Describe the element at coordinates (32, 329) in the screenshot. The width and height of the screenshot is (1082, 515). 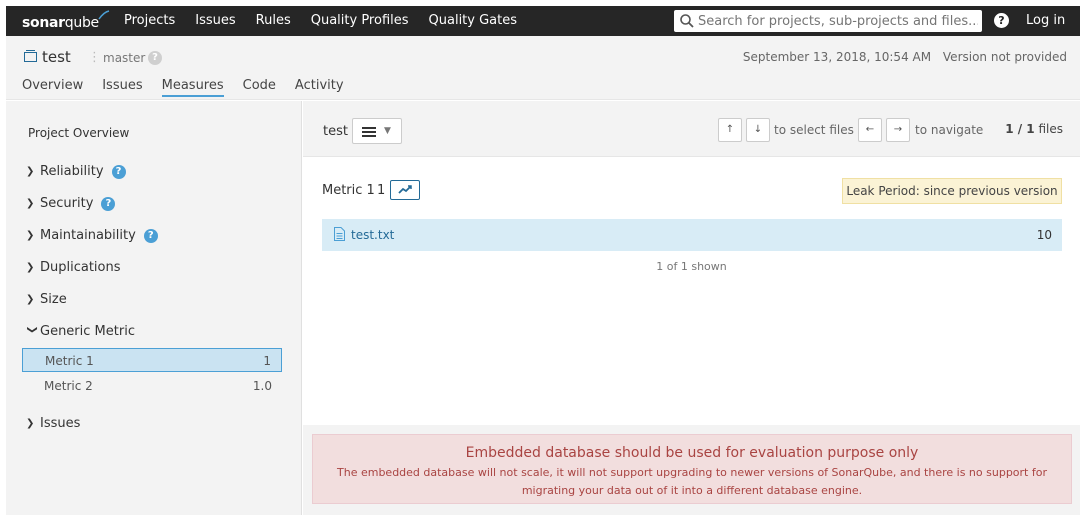
I see `chevron-down-icon: ❯` at that location.